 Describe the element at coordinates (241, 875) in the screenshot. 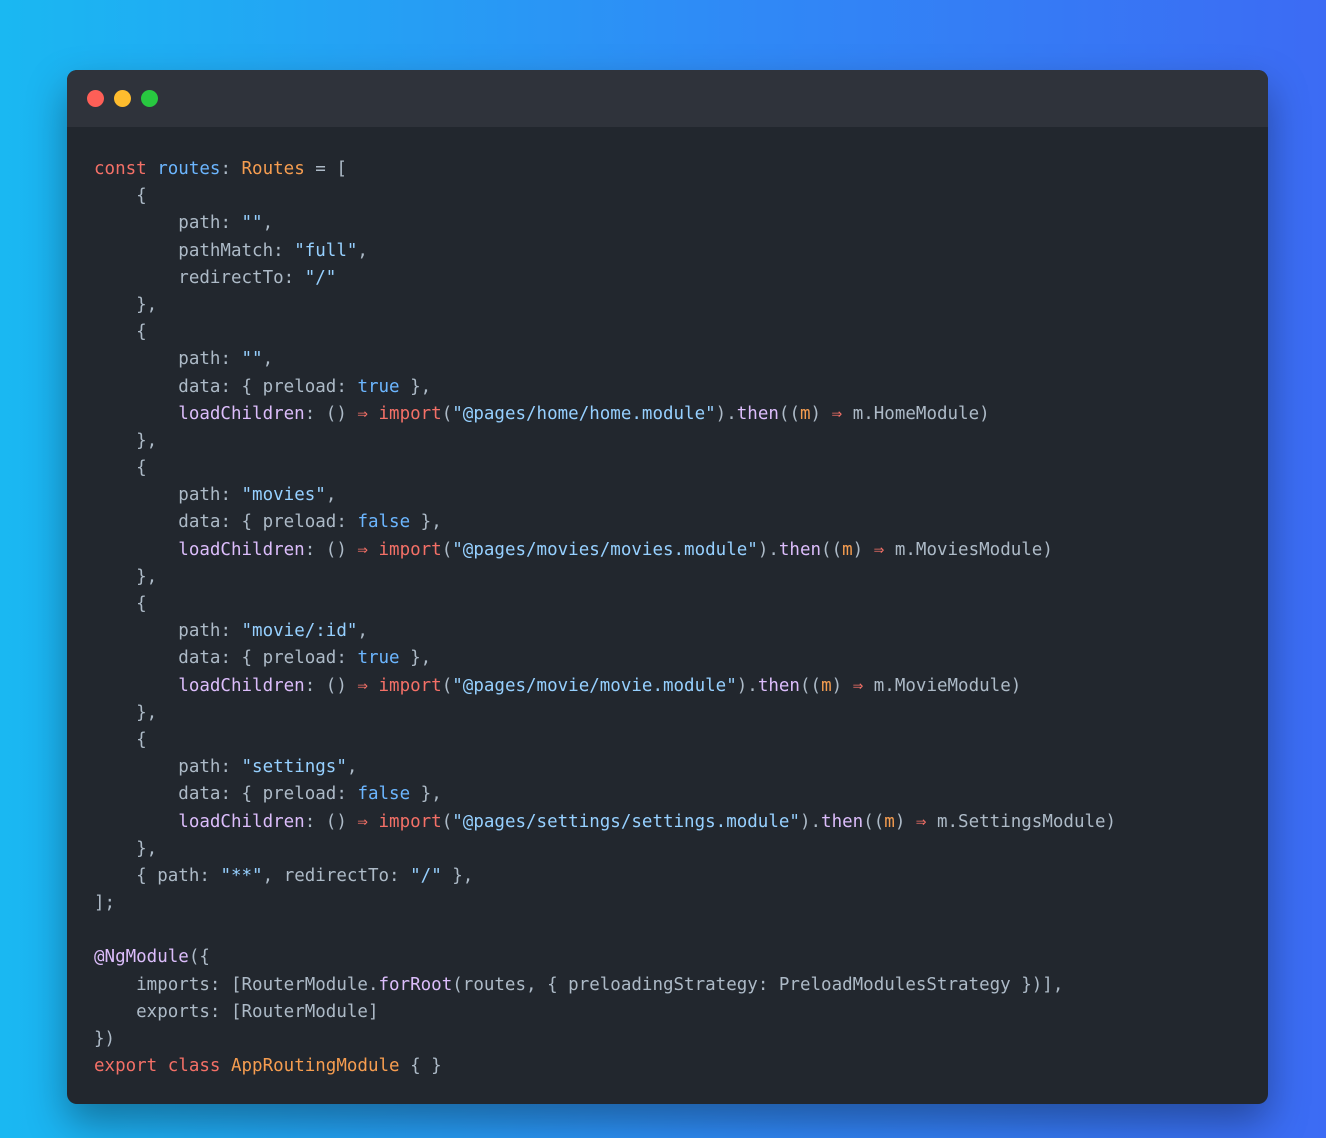

I see `code-token: "**"` at that location.